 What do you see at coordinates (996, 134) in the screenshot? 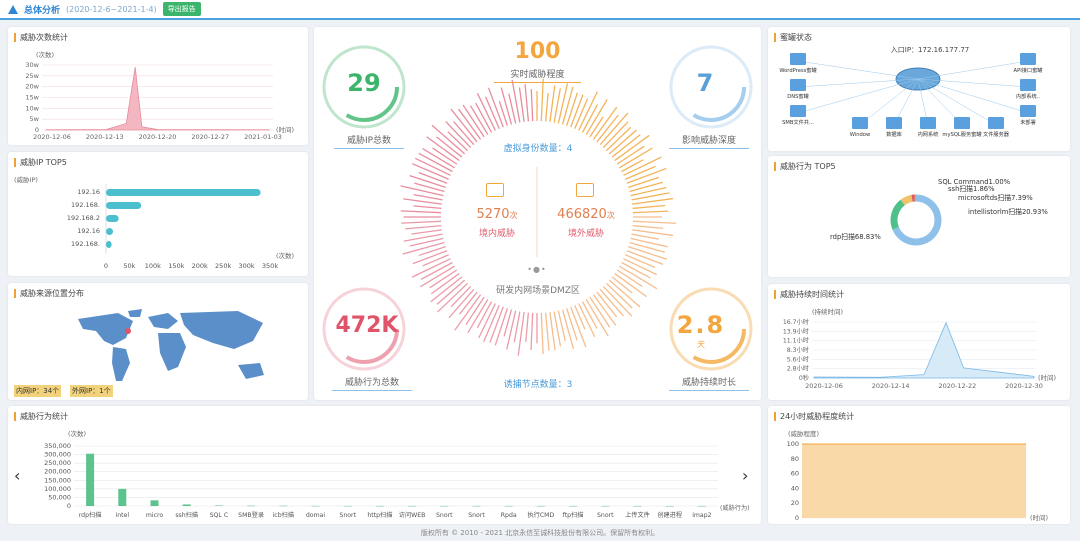
I see `node-label: 文件服务器` at bounding box center [996, 134].